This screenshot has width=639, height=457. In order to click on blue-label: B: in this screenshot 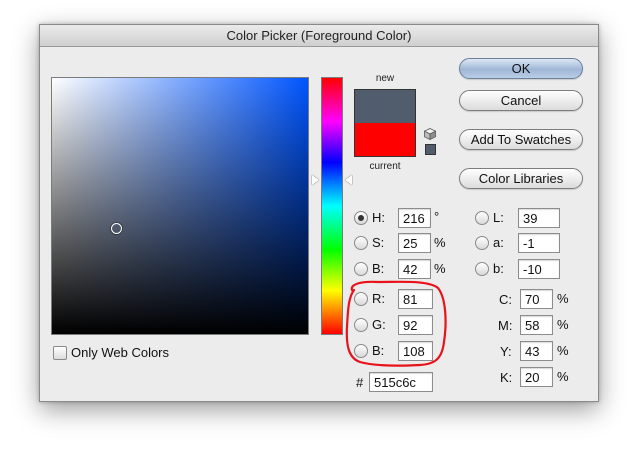, I will do `click(378, 350)`.